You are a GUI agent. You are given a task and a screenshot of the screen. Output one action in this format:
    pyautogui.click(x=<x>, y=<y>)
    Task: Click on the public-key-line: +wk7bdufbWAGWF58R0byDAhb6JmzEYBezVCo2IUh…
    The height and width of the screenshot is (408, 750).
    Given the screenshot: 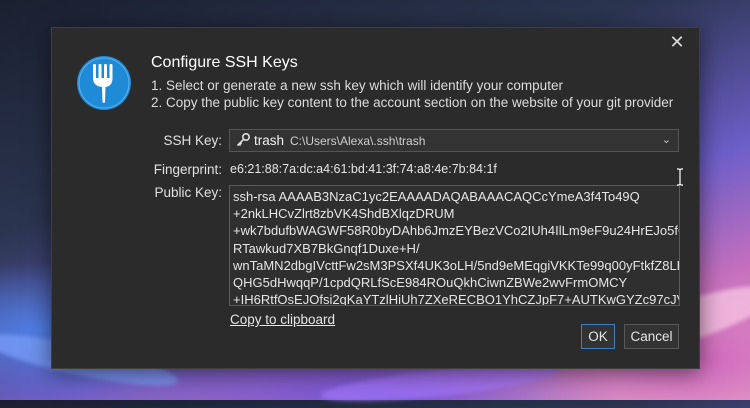 What is the action you would take?
    pyautogui.click(x=456, y=231)
    